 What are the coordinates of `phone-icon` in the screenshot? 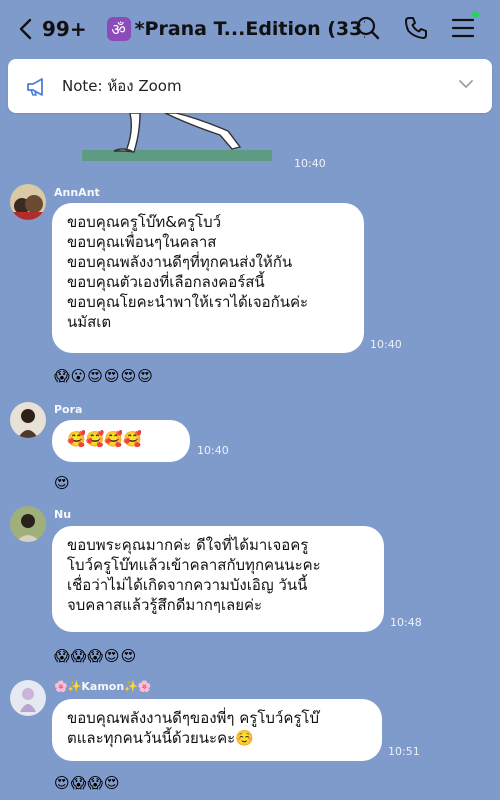 It's located at (416, 28).